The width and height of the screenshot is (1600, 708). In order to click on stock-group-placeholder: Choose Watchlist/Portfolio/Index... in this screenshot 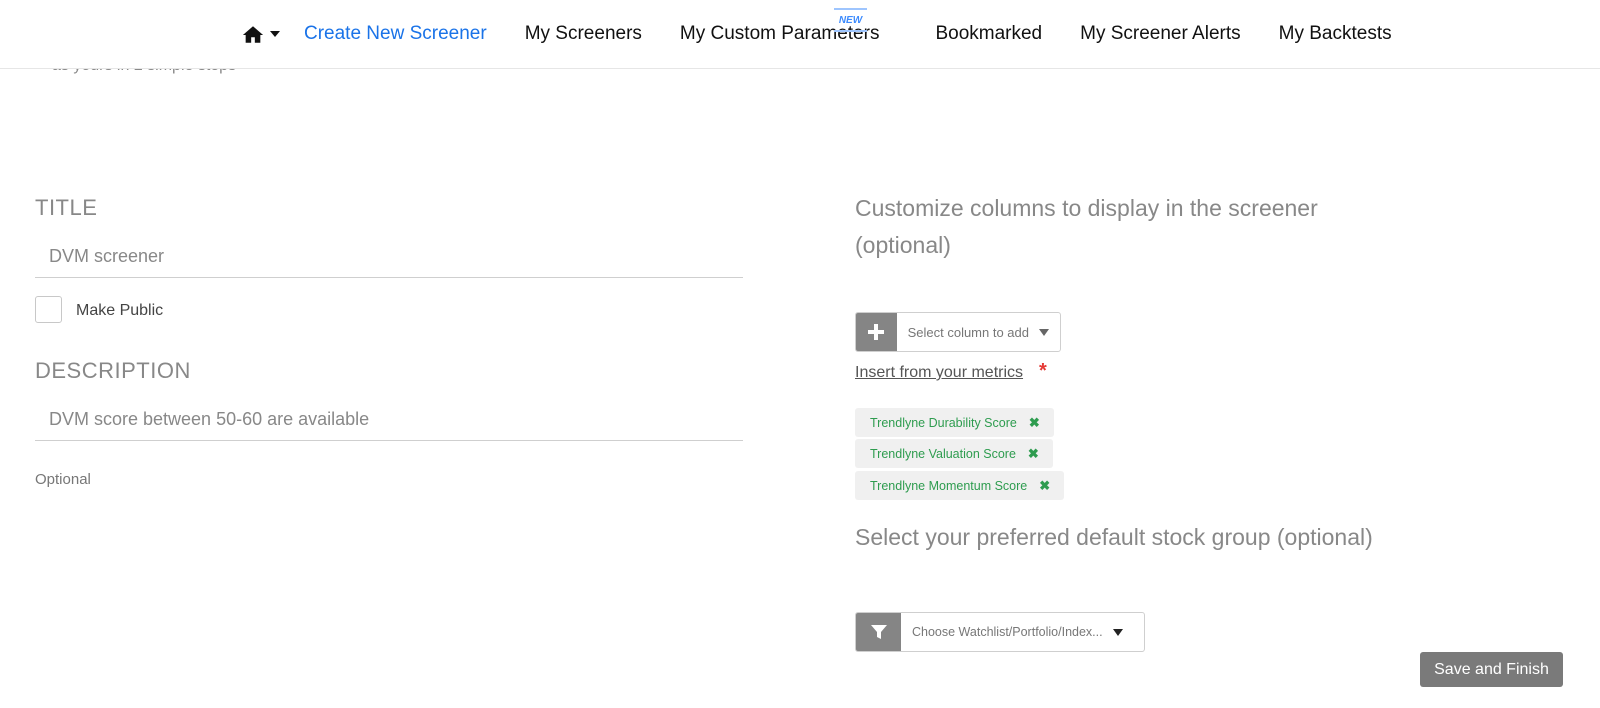, I will do `click(1007, 632)`.